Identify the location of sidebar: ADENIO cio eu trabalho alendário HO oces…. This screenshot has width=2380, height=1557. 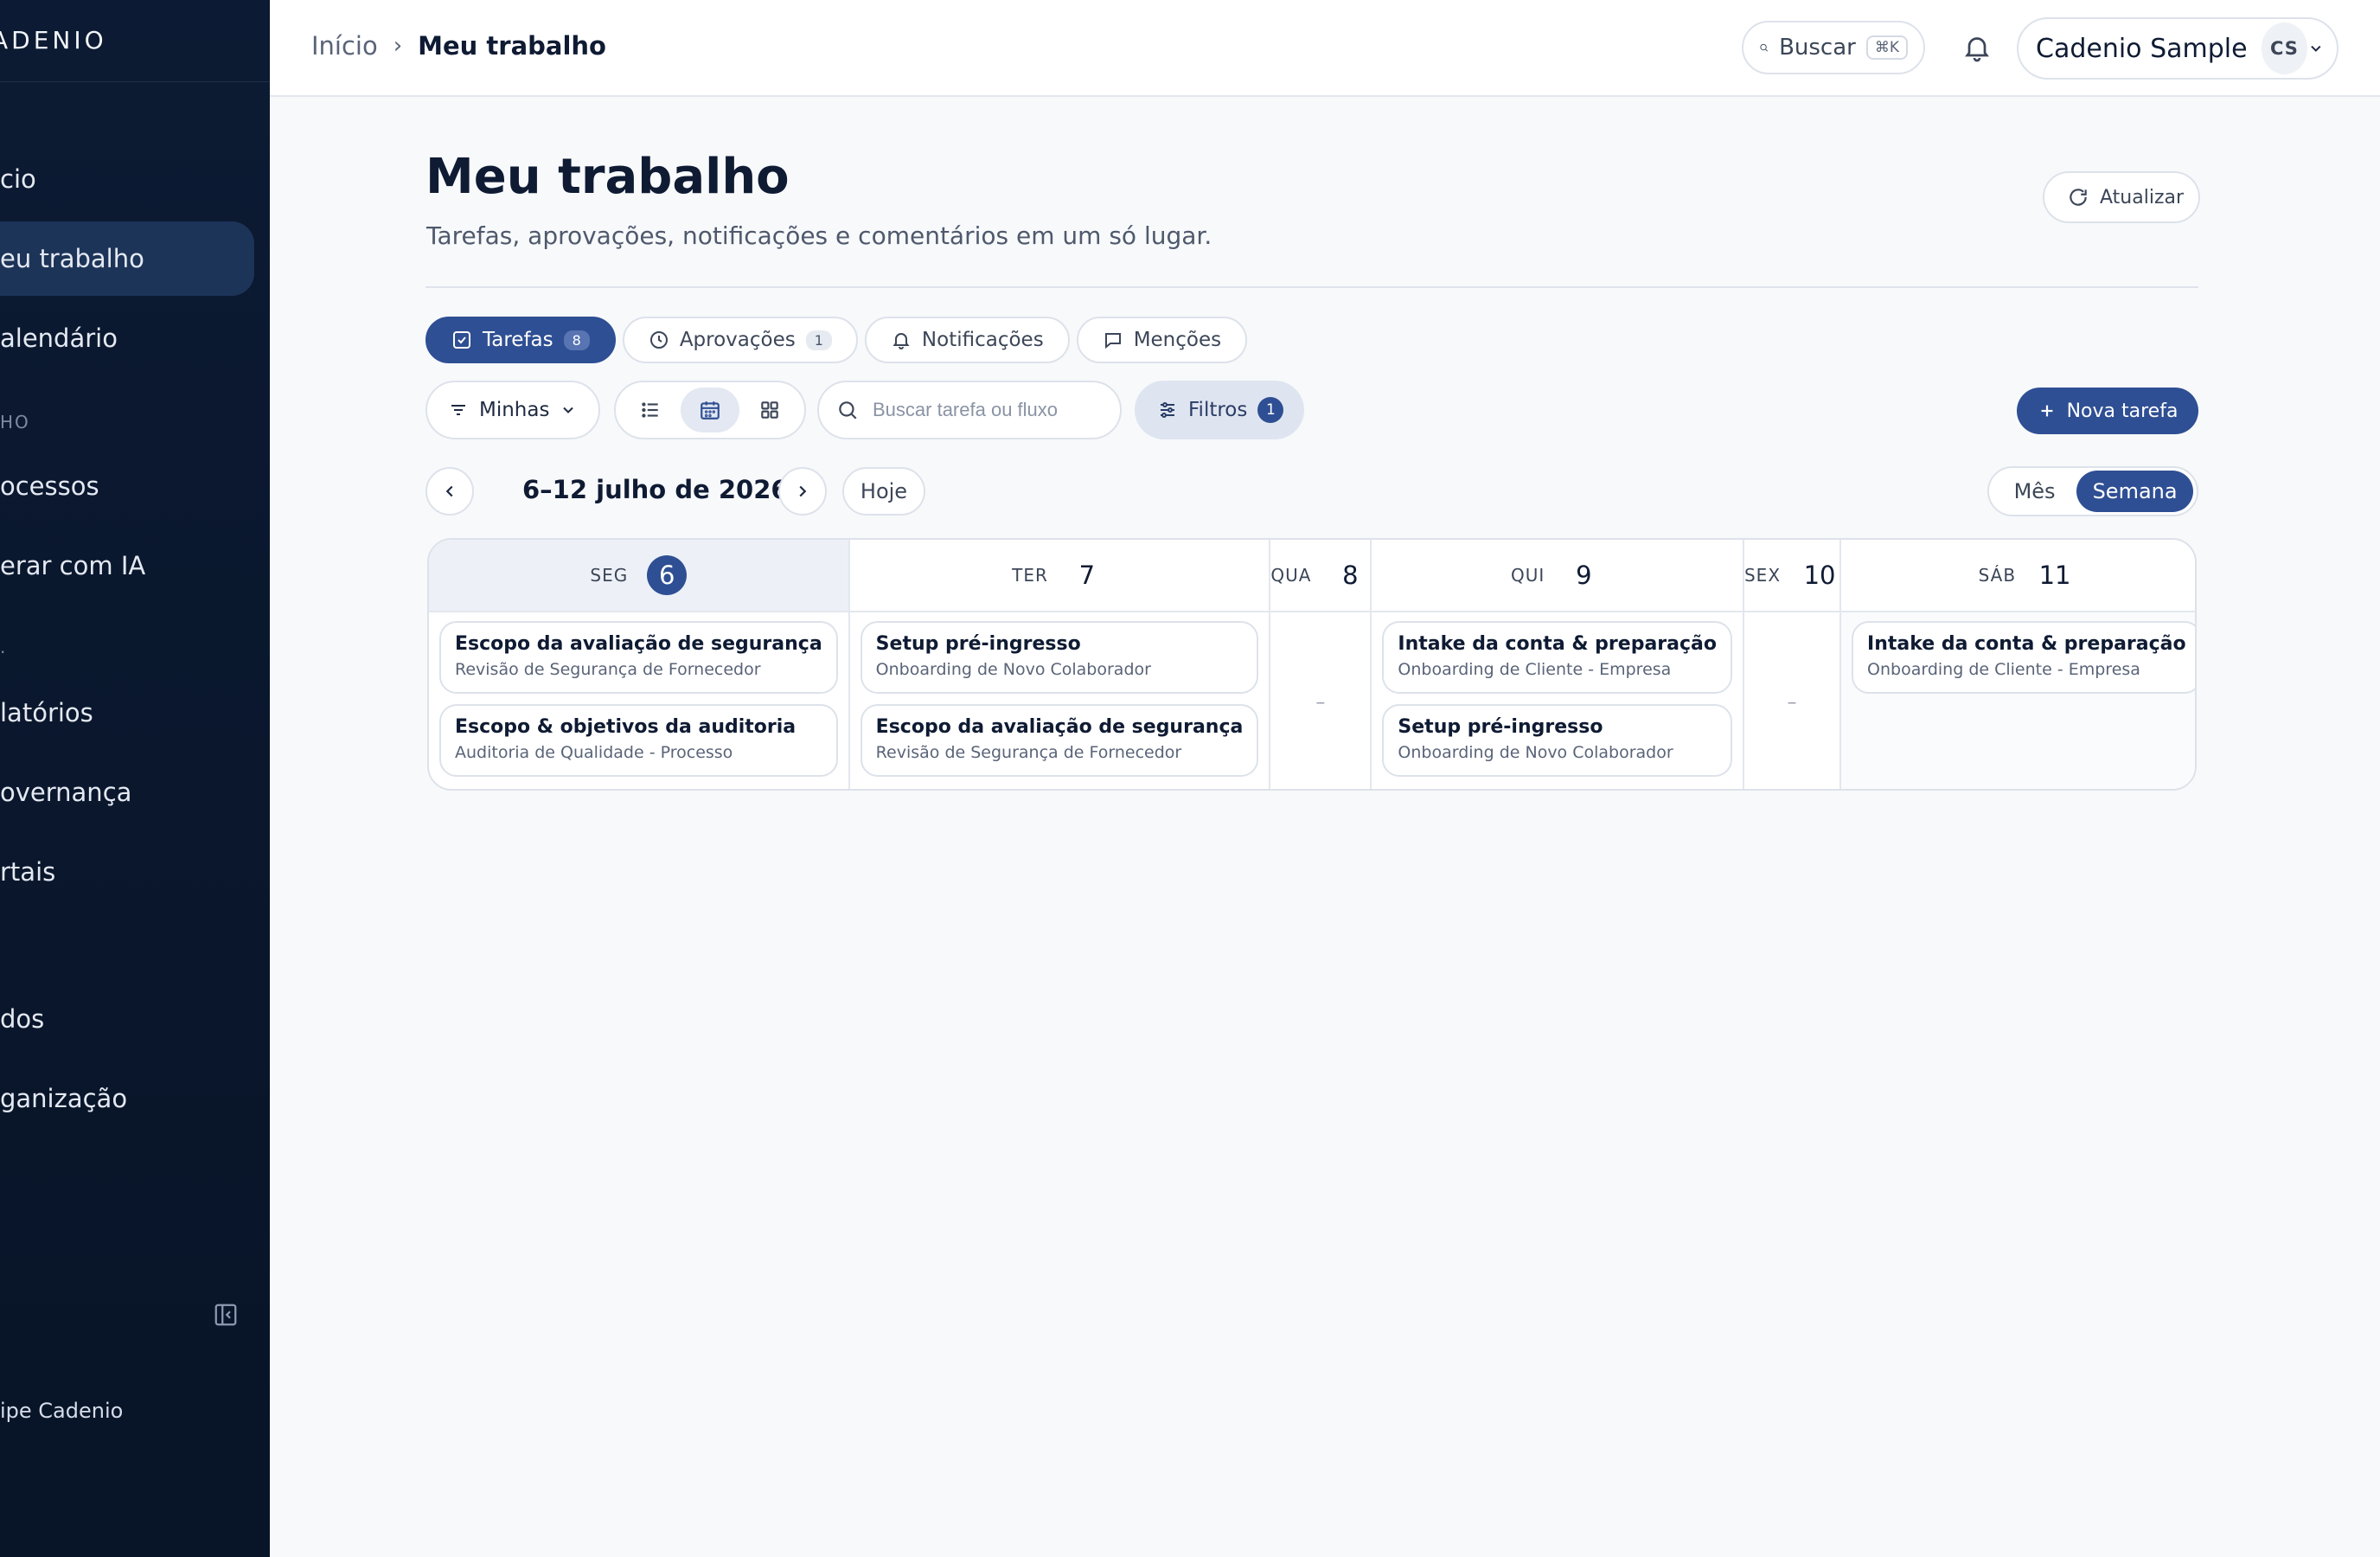
(135, 779).